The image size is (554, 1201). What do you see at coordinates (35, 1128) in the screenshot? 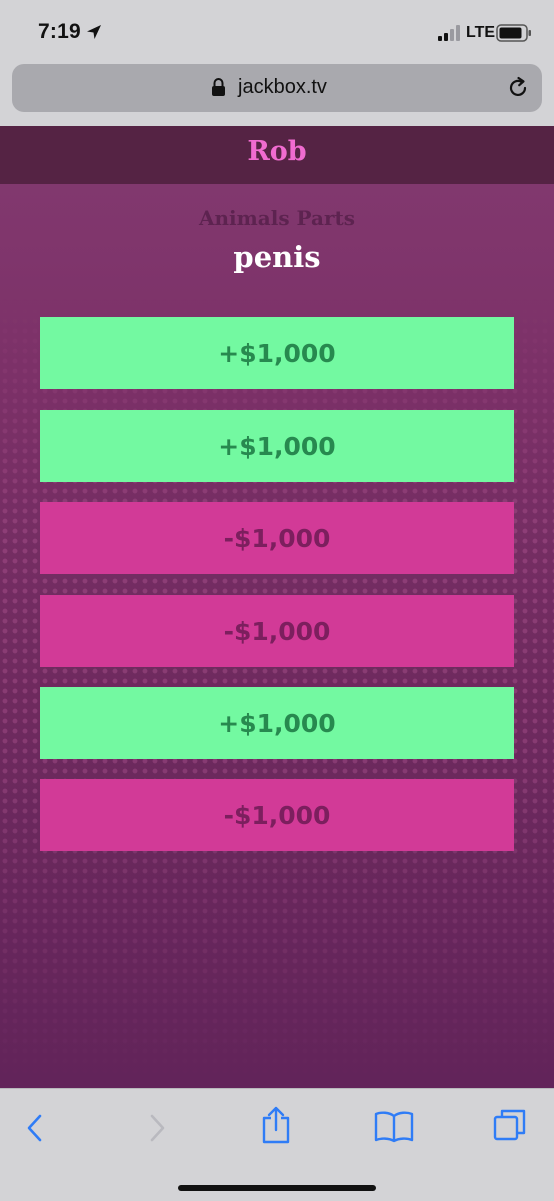
I see `back-icon` at bounding box center [35, 1128].